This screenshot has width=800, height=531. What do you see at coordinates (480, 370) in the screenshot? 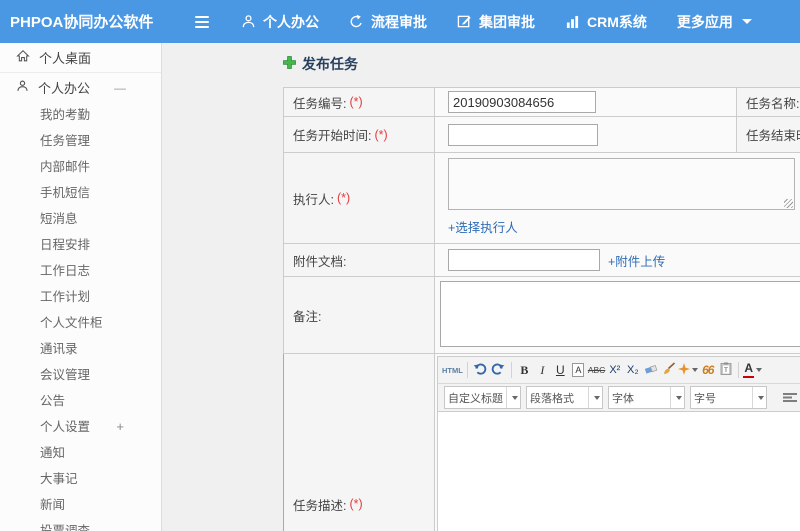
I see `undo-button` at bounding box center [480, 370].